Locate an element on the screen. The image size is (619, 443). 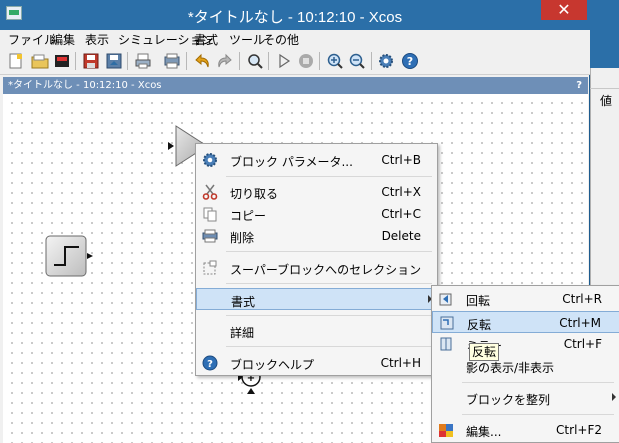
menu-item-label: 削除 is located at coordinates (242, 238).